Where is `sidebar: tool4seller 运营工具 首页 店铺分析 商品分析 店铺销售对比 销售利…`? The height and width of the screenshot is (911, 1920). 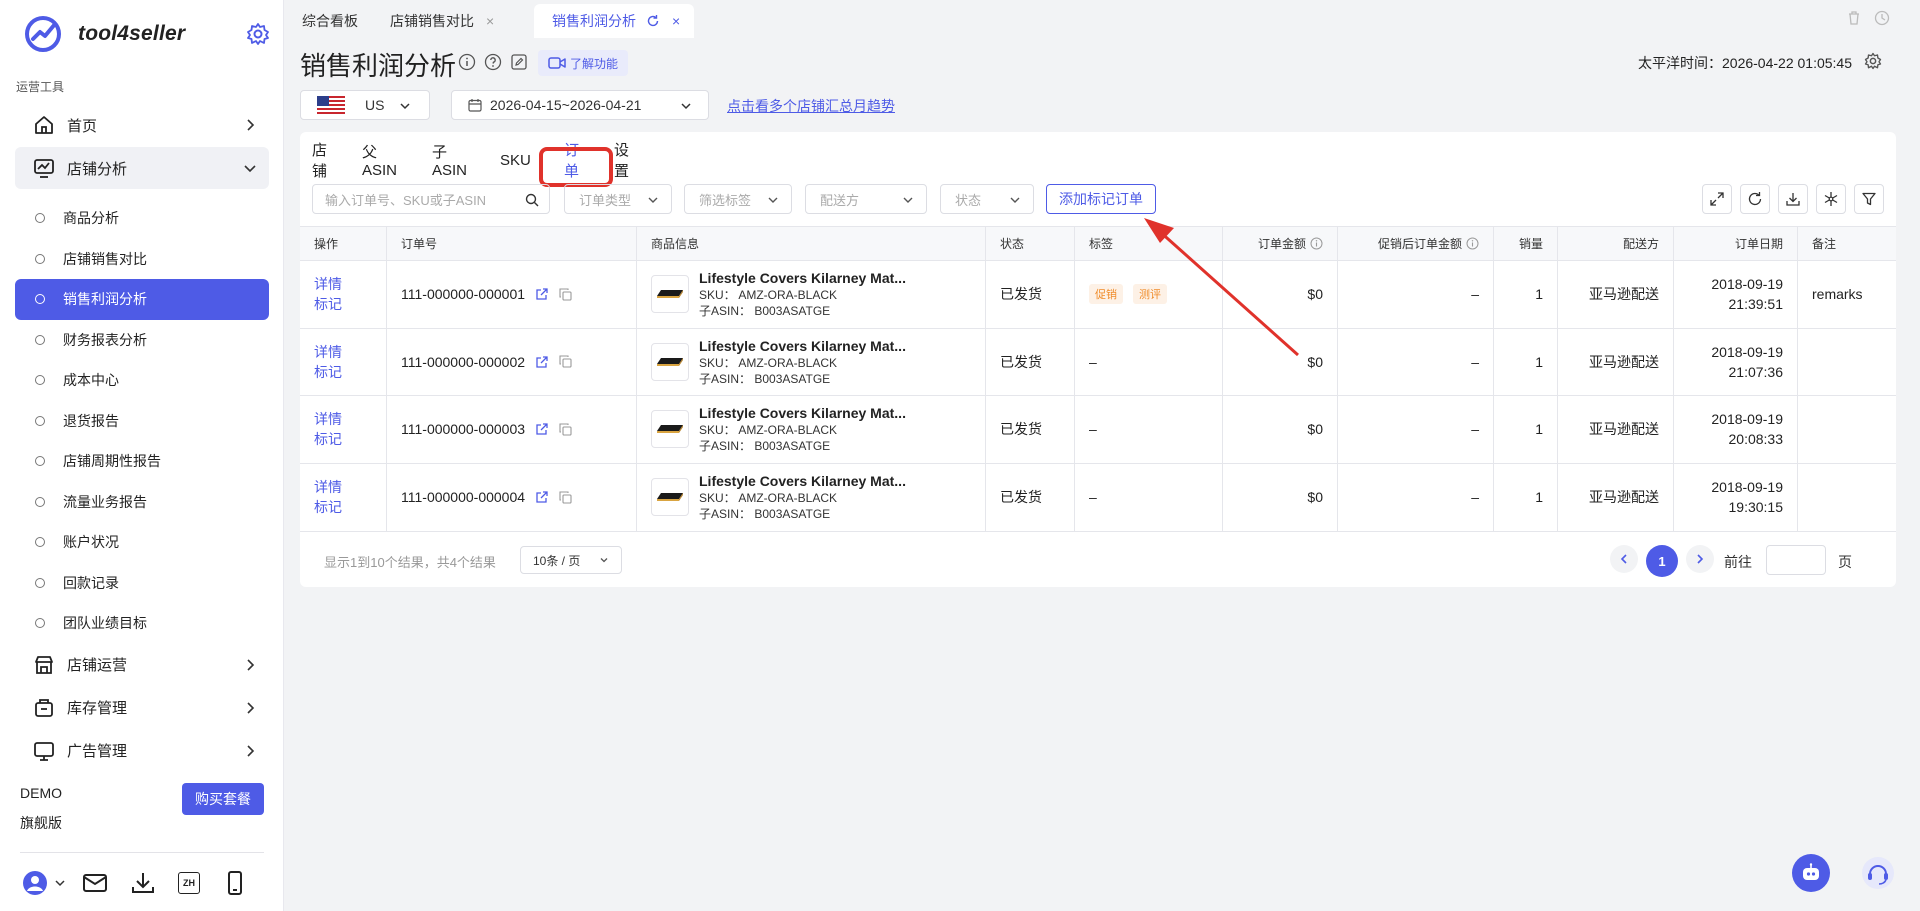 sidebar: tool4seller 运营工具 首页 店铺分析 商品分析 店铺销售对比 销售利… is located at coordinates (142, 455).